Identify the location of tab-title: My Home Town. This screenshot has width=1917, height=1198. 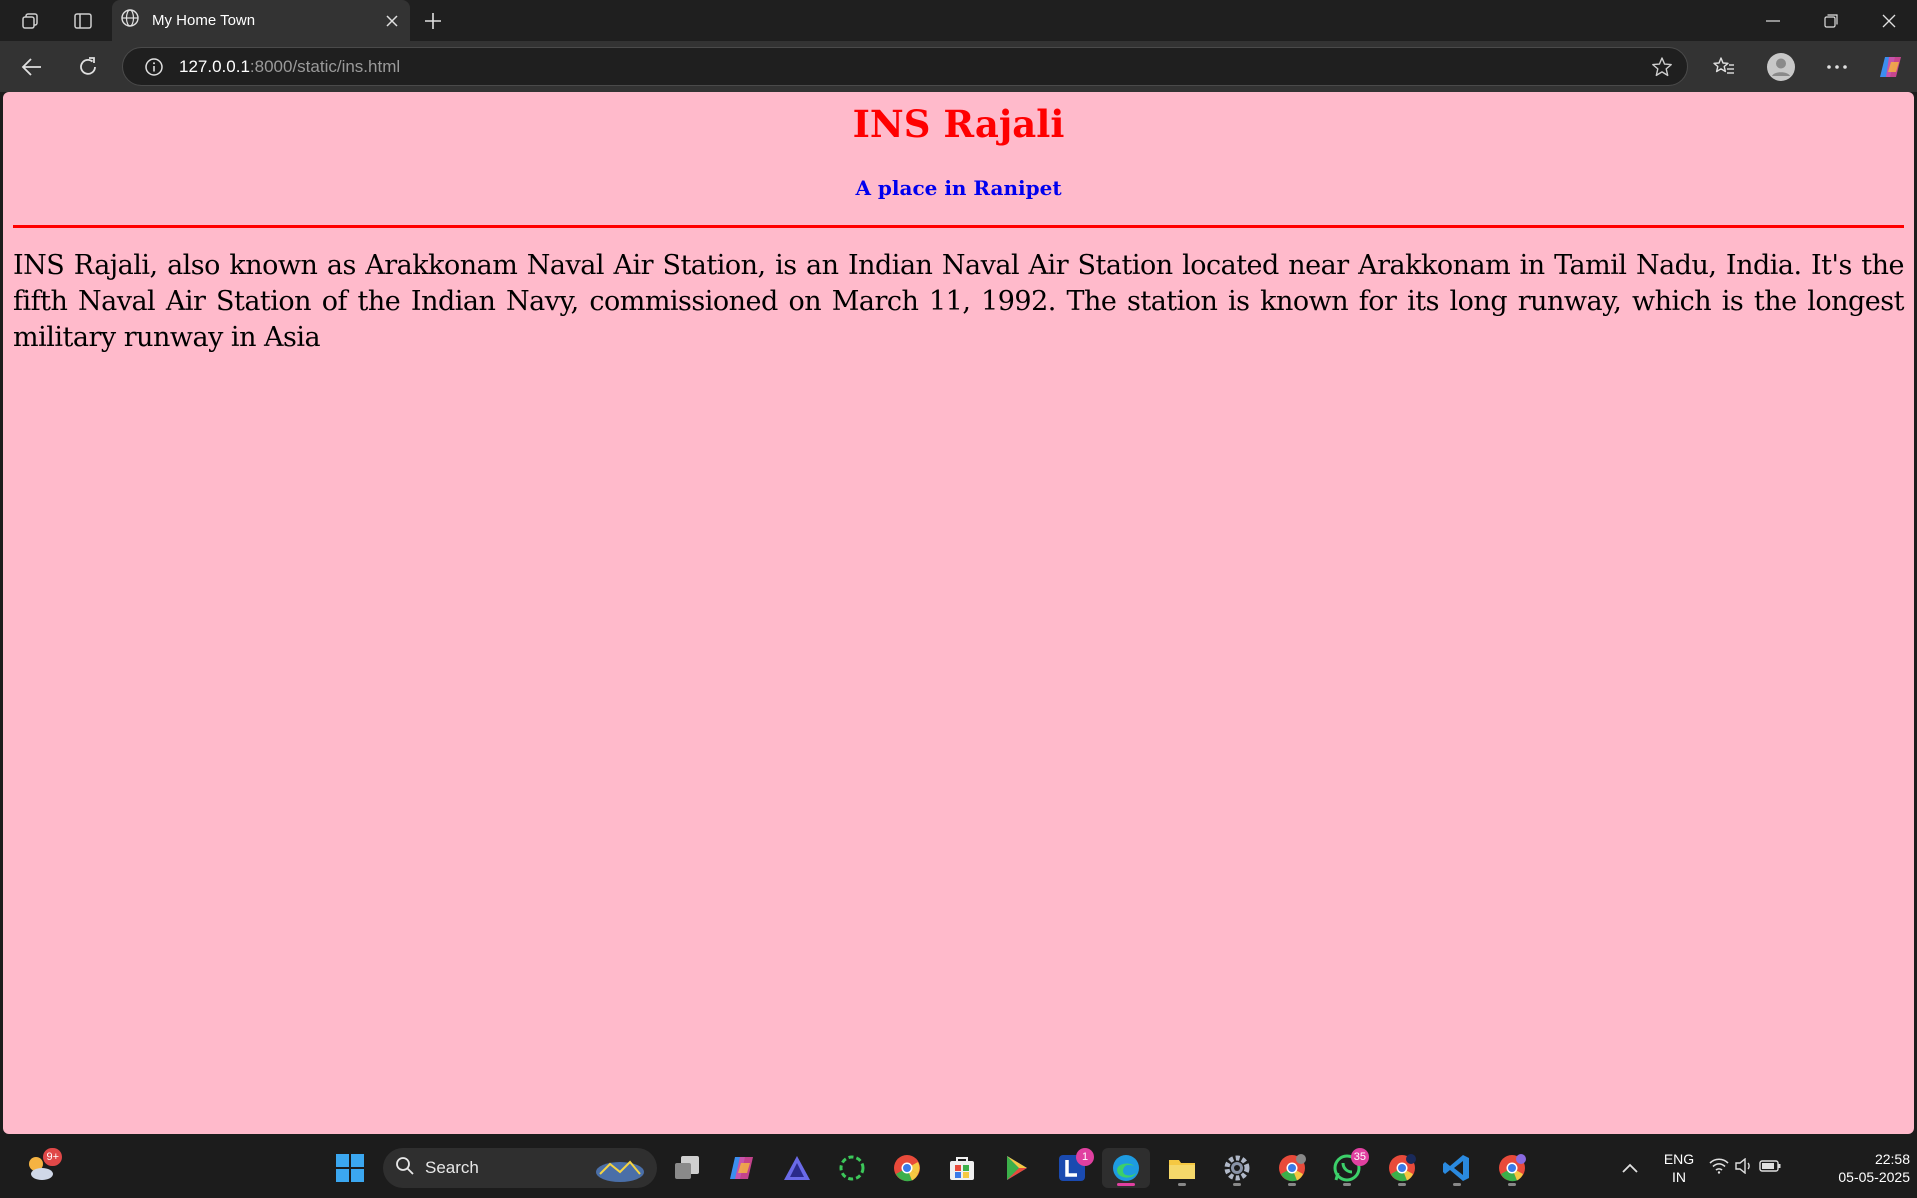
(204, 20).